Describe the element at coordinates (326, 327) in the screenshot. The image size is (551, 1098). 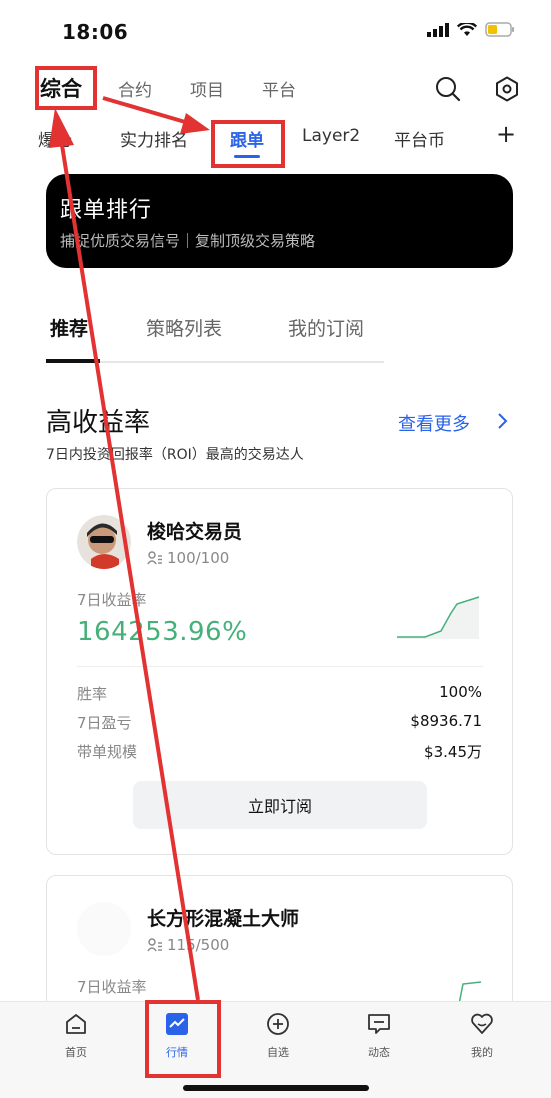
I see `segment-my-subscriptions: 我的订阅` at that location.